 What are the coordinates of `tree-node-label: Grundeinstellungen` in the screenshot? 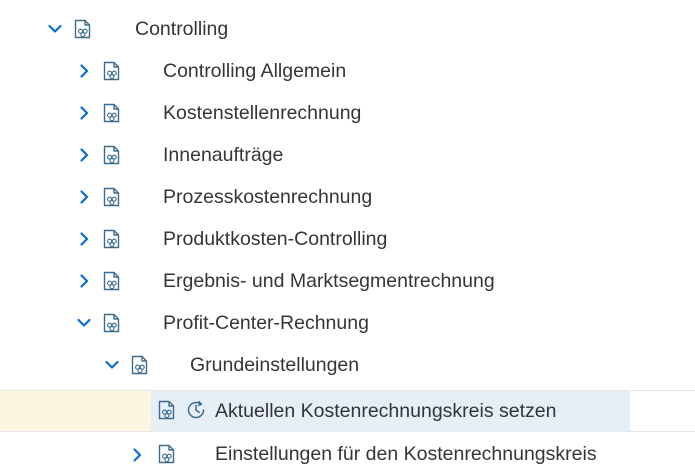 It's located at (274, 365).